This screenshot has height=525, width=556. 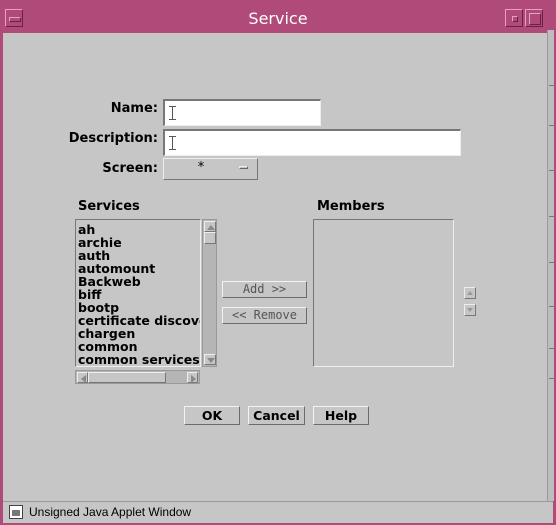 What do you see at coordinates (276, 415) in the screenshot?
I see `cancel-button: Cancel` at bounding box center [276, 415].